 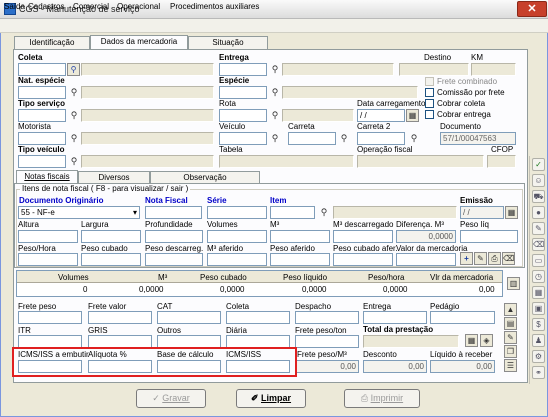 What do you see at coordinates (139, 42) in the screenshot?
I see `tab-dados-mercadoria: Dados da mercadoria` at bounding box center [139, 42].